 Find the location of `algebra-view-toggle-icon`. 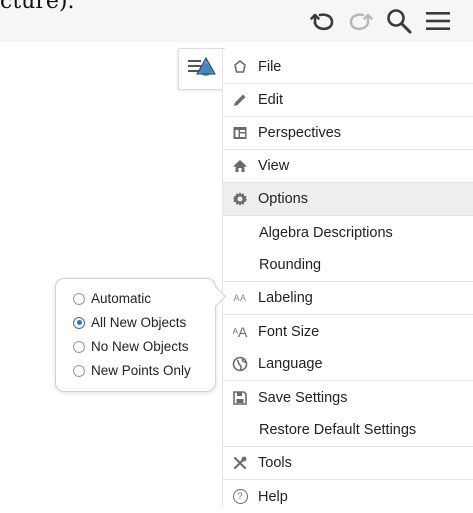

algebra-view-toggle-icon is located at coordinates (202, 69).